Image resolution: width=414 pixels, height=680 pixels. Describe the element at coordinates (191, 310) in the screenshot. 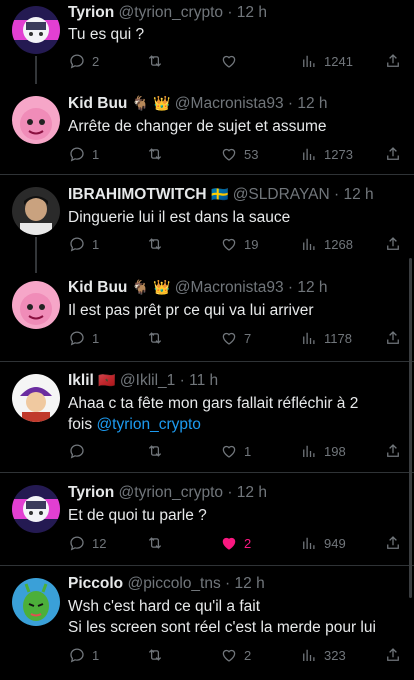

I see `tweet-text: Il est pas prêt pr ce qui va lui arriver` at that location.